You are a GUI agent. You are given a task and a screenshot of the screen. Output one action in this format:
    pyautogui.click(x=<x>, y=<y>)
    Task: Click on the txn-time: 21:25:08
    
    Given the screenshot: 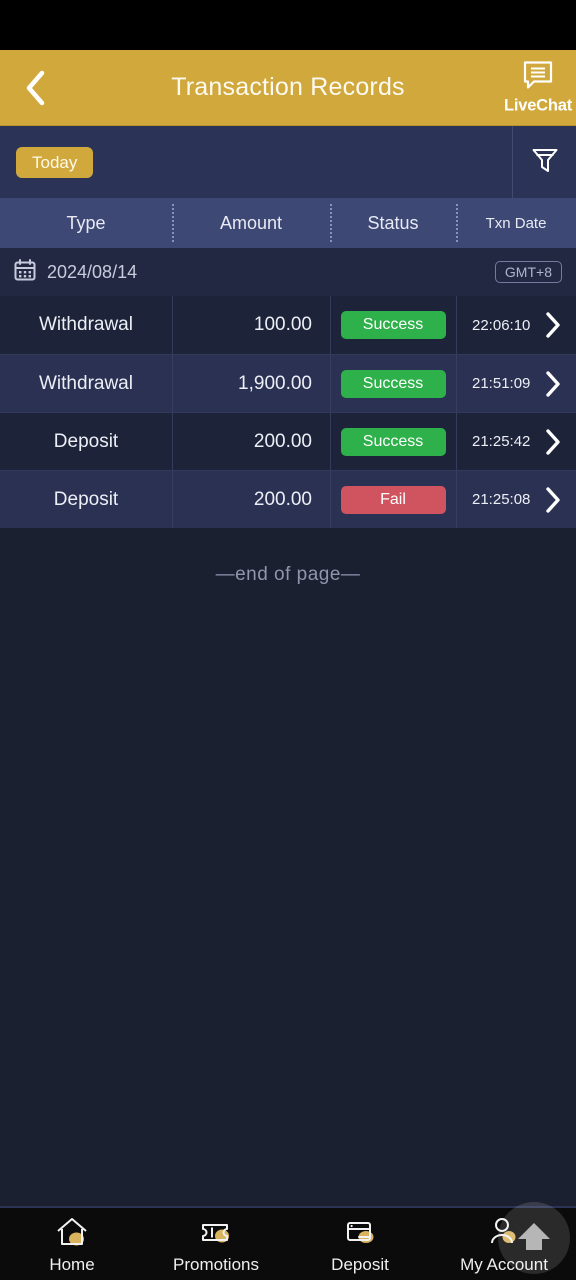 What is the action you would take?
    pyautogui.click(x=501, y=499)
    